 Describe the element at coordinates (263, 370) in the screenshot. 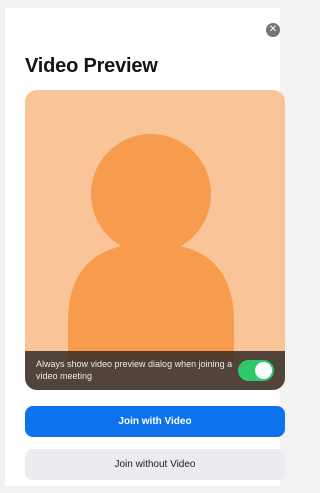

I see `toggle-knob` at that location.